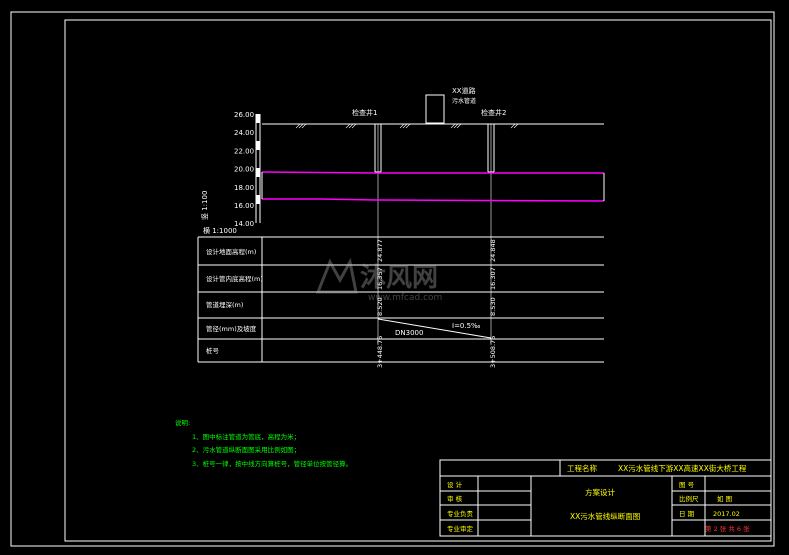  I want to click on drawing-no-label: 图 号, so click(687, 485).